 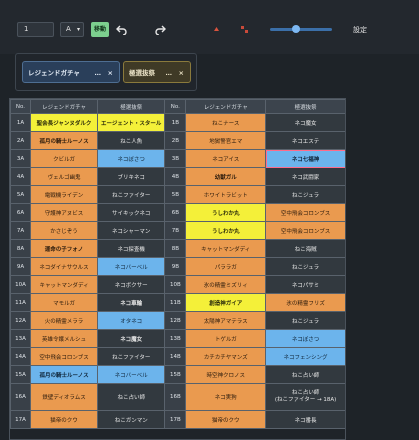 I want to click on gokusen-cell-left: エージェント・スタール, so click(x=131, y=122).